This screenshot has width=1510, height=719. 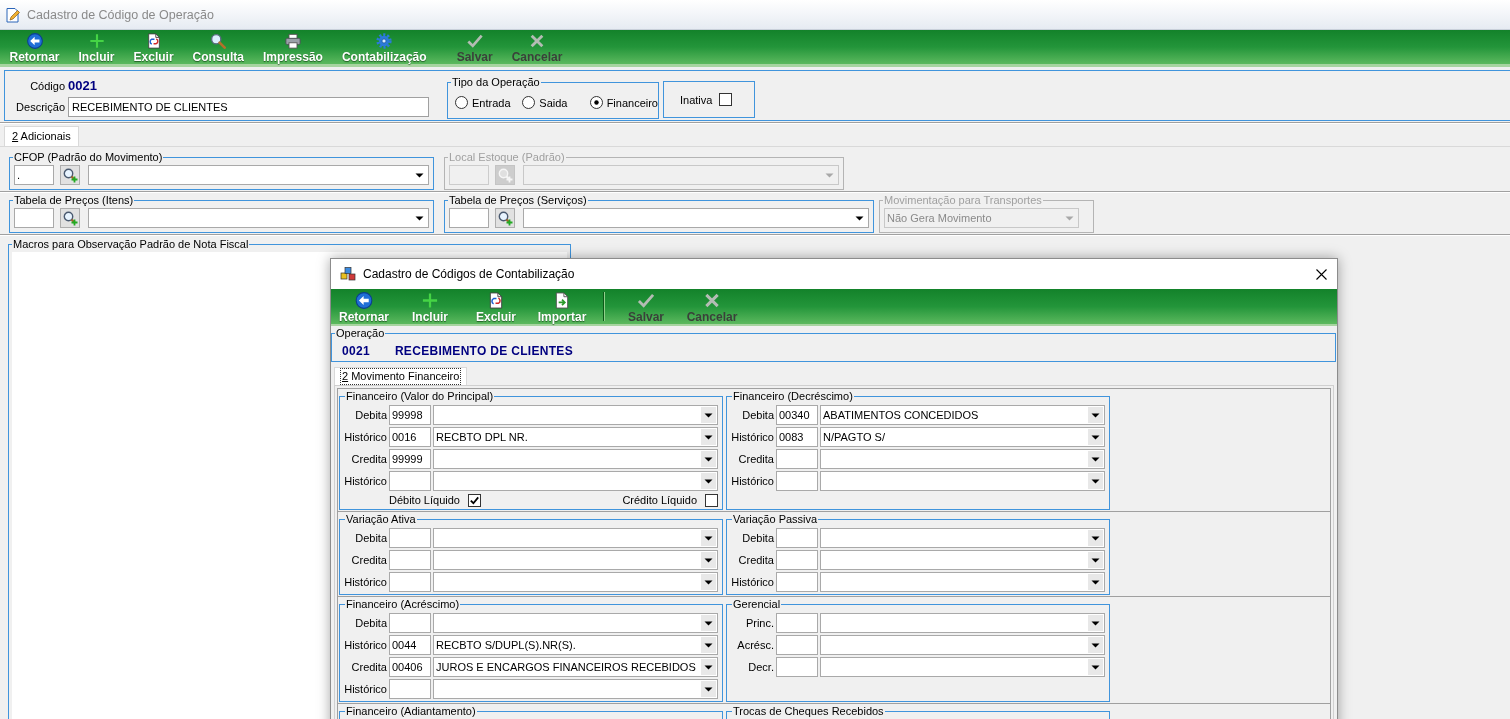 What do you see at coordinates (808, 711) in the screenshot?
I see `group-title: Trocas de Cheques Recebidos` at bounding box center [808, 711].